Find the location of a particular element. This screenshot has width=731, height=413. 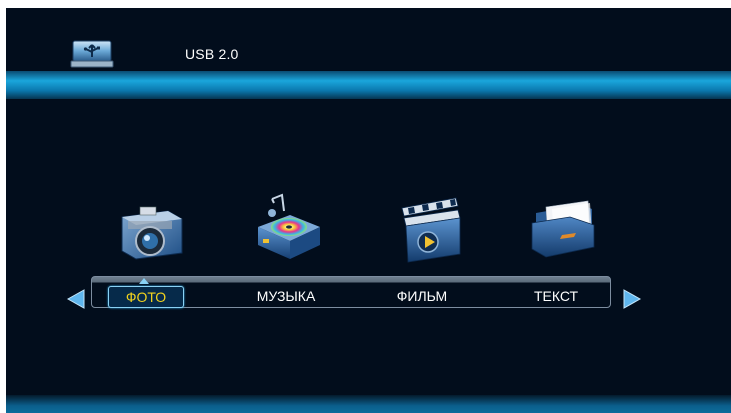

menu-item-photo: ФОТО is located at coordinates (146, 297).